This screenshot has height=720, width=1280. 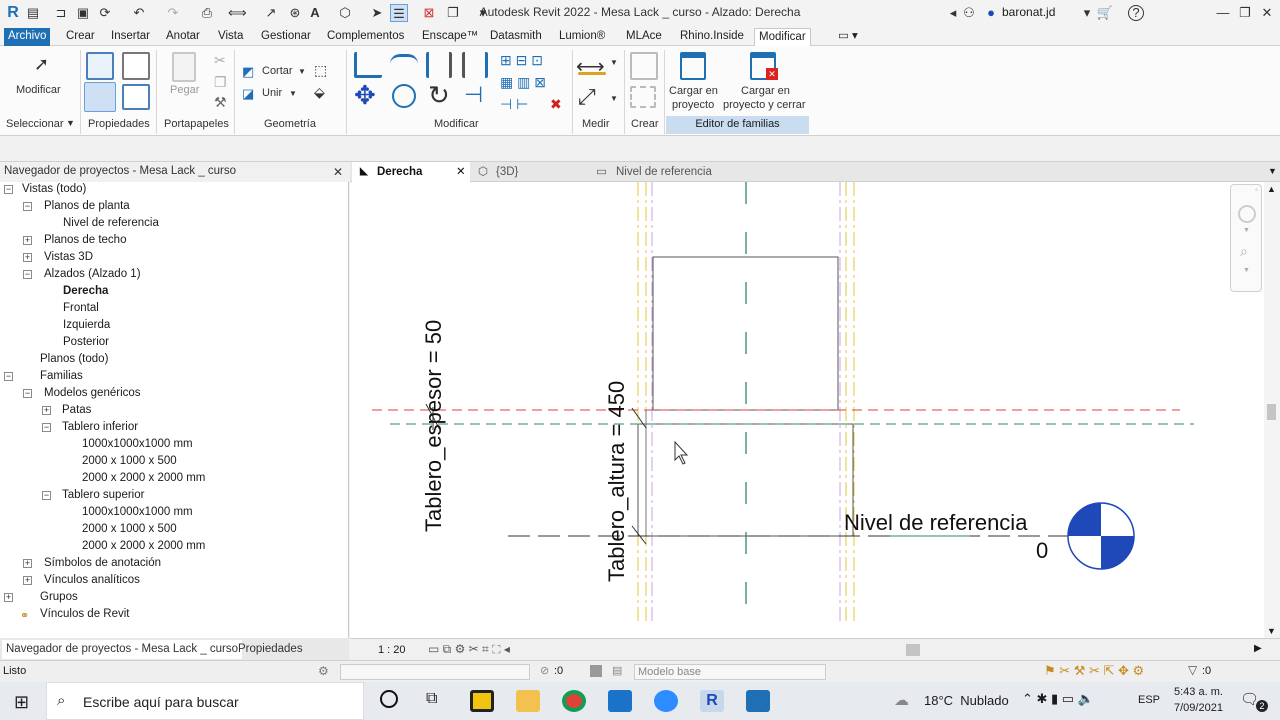 I want to click on modify-button: Modificar, so click(x=38, y=90).